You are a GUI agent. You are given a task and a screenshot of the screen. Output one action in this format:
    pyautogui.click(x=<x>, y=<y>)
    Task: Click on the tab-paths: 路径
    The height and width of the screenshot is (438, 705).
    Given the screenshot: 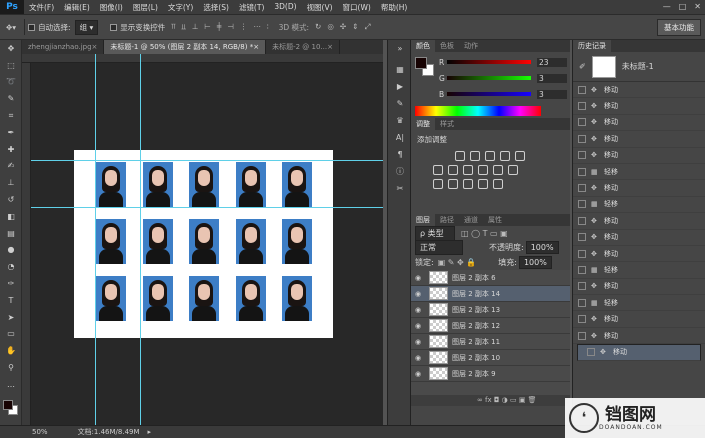 What is the action you would take?
    pyautogui.click(x=447, y=220)
    